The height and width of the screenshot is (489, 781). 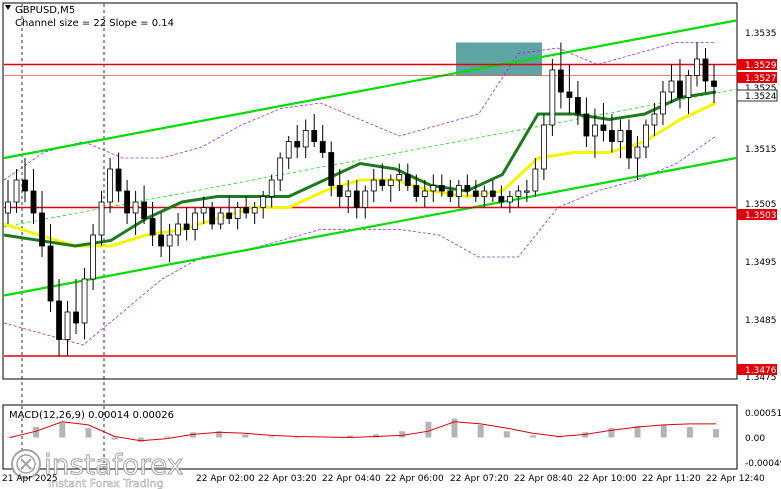 I want to click on watermark-tagline: Instant Forex Trading, so click(x=106, y=483).